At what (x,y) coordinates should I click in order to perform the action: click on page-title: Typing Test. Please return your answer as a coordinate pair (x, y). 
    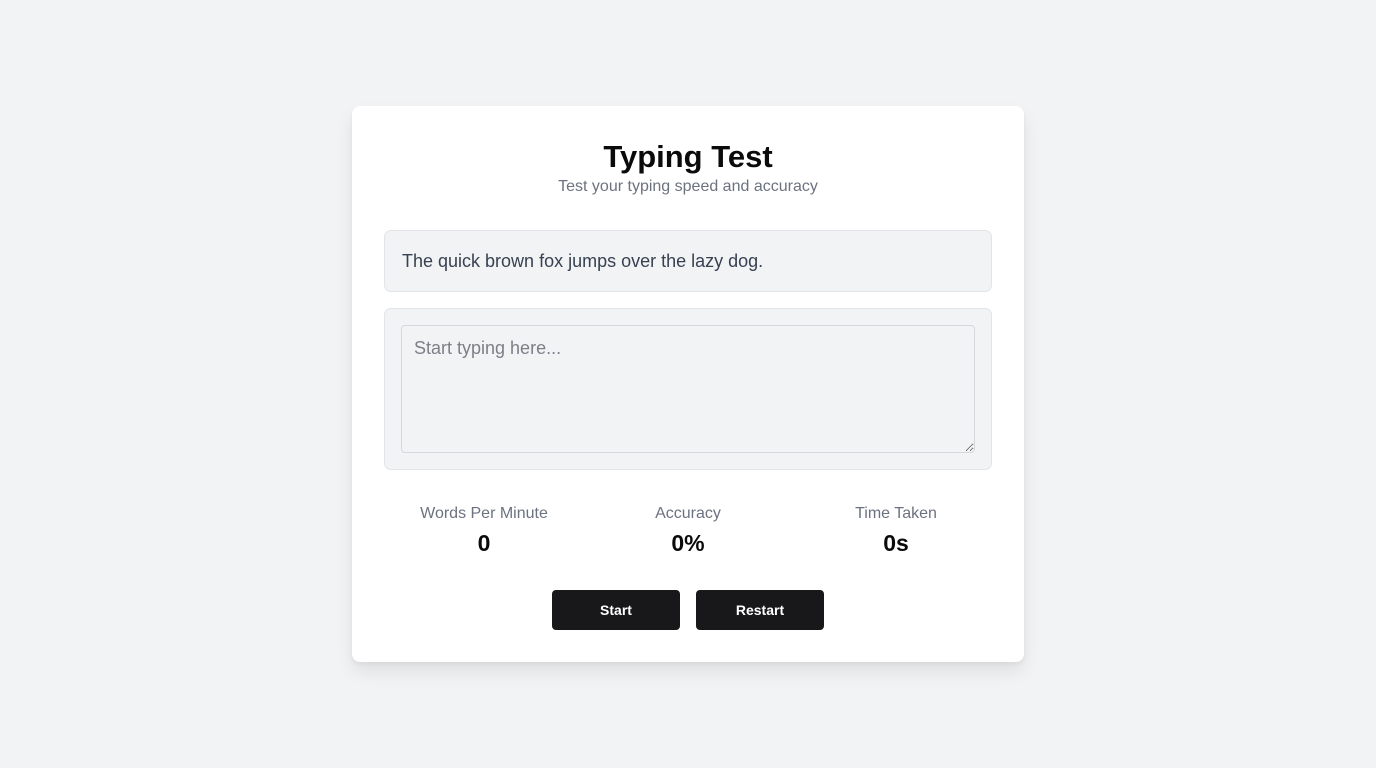
    Looking at the image, I should click on (688, 156).